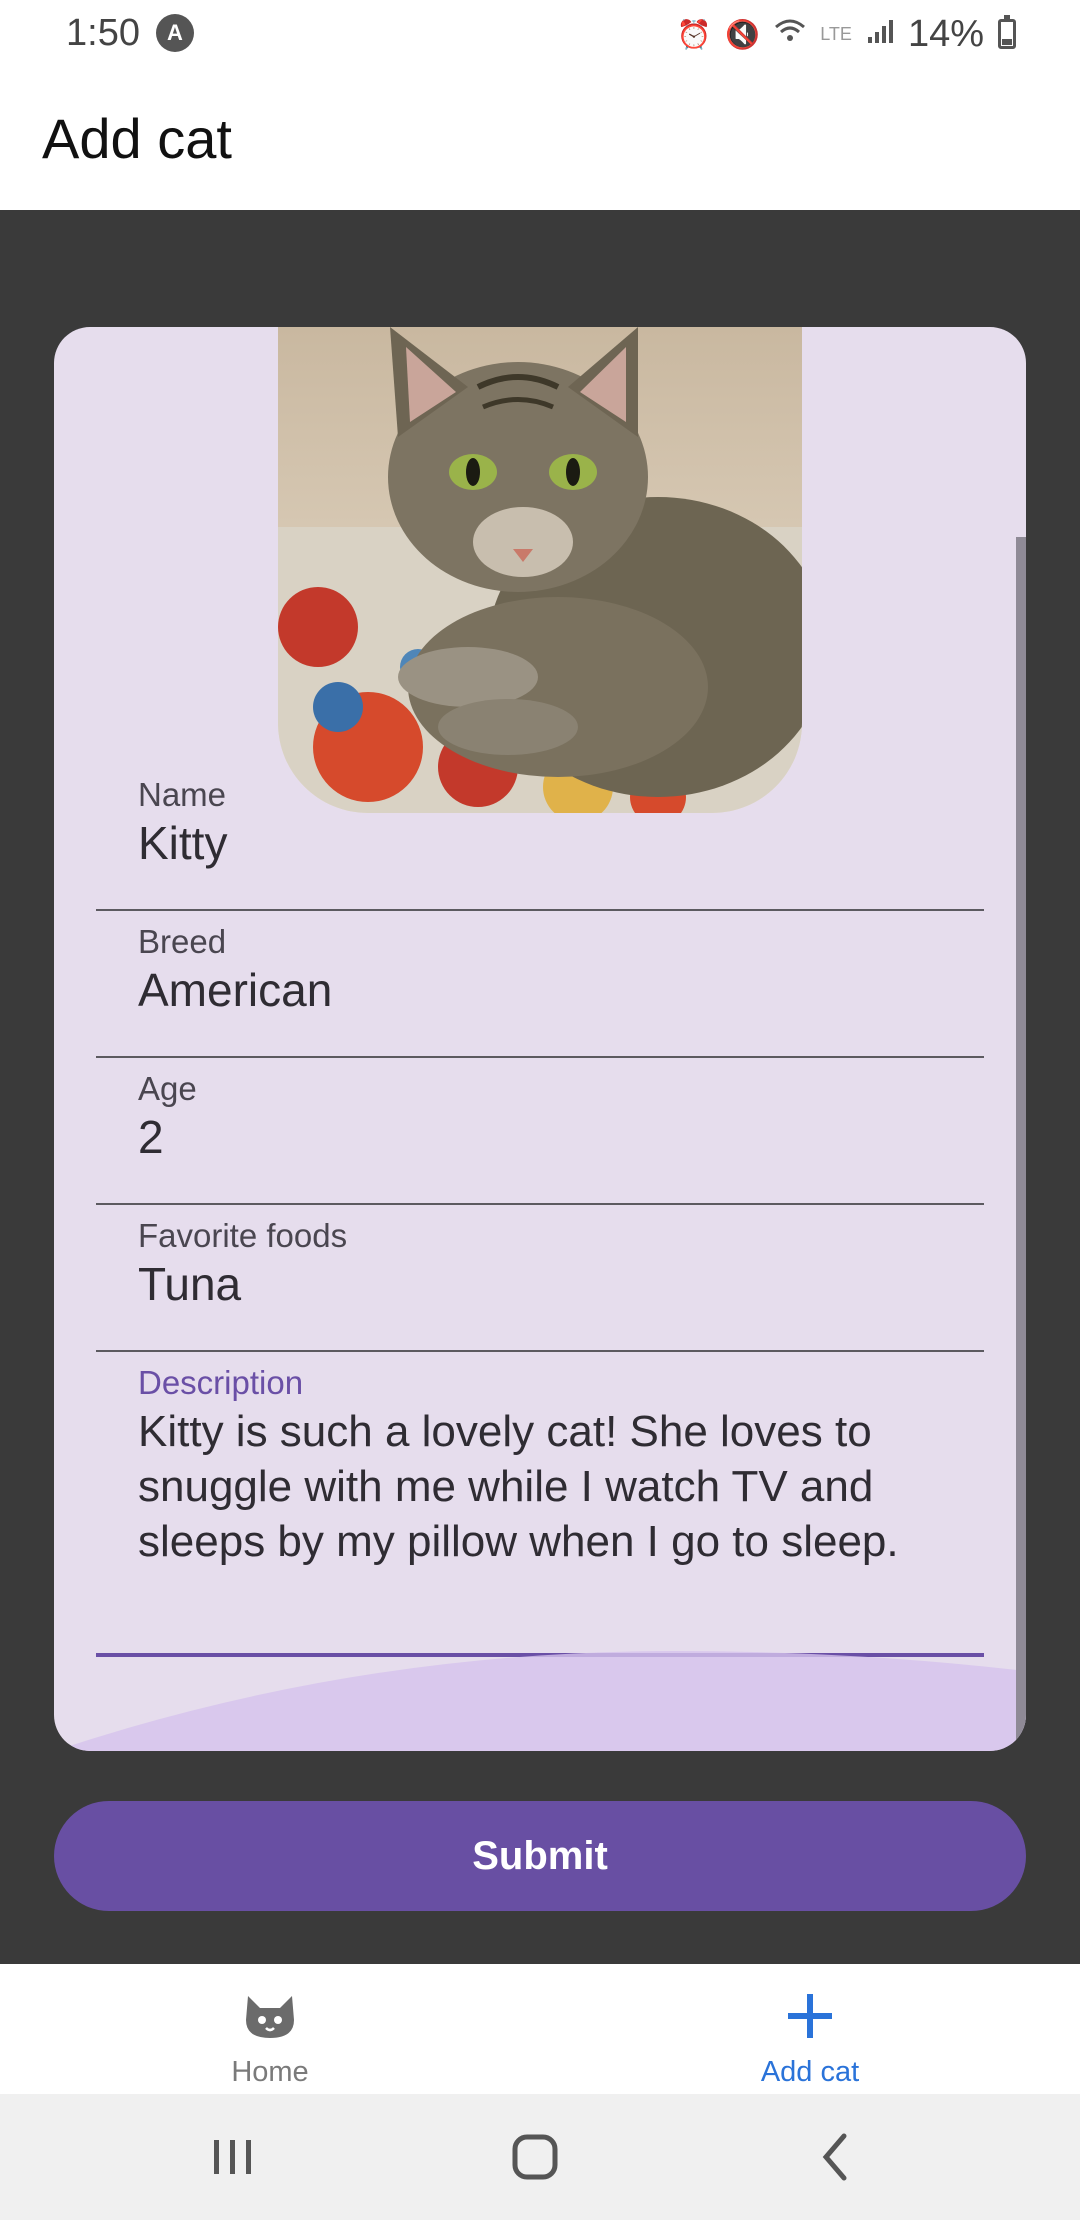 This screenshot has width=1080, height=2220. What do you see at coordinates (810, 2072) in the screenshot?
I see `nav-add-cat-label: Add cat` at bounding box center [810, 2072].